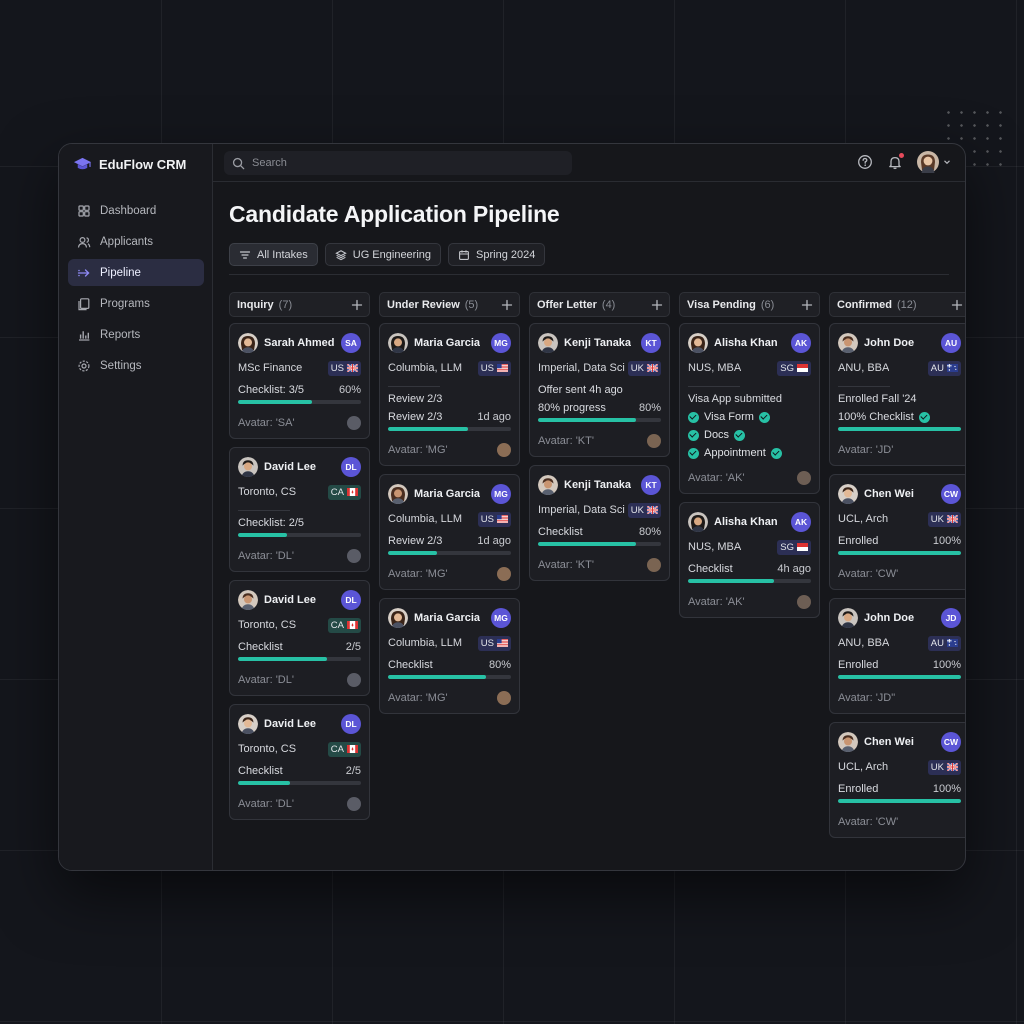 Image resolution: width=1024 pixels, height=1024 pixels. Describe the element at coordinates (865, 162) in the screenshot. I see `help-icon` at that location.